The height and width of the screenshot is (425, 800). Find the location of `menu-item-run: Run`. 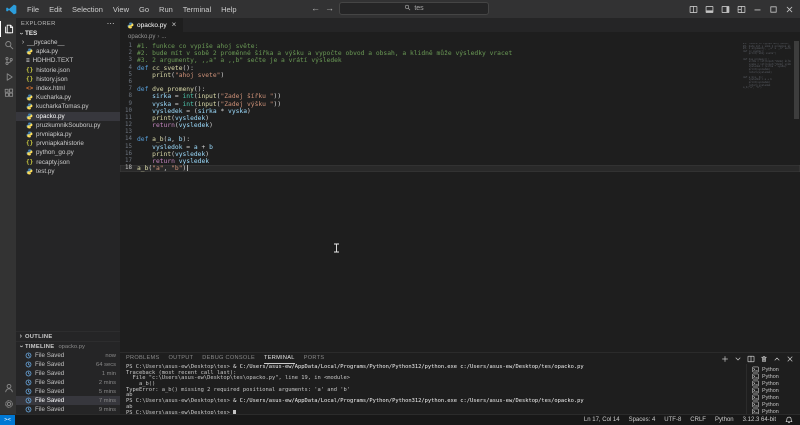

menu-item-run: Run is located at coordinates (166, 9).